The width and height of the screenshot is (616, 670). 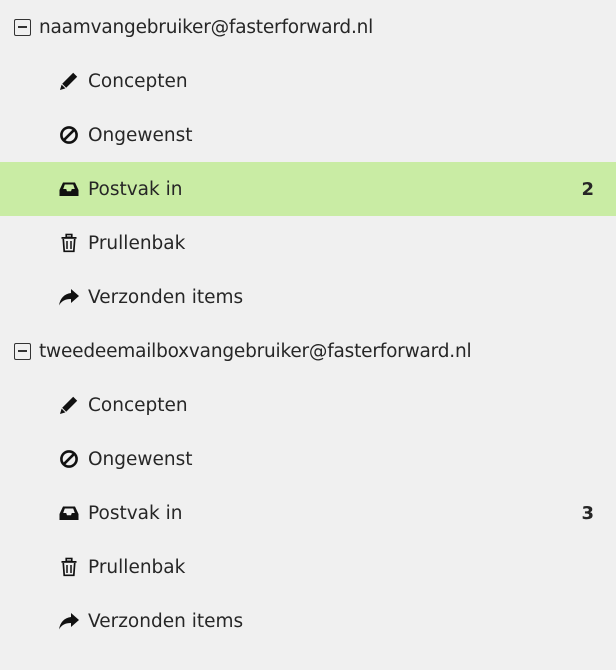 I want to click on folder-postvak-in: Postvak in 2, so click(x=308, y=189).